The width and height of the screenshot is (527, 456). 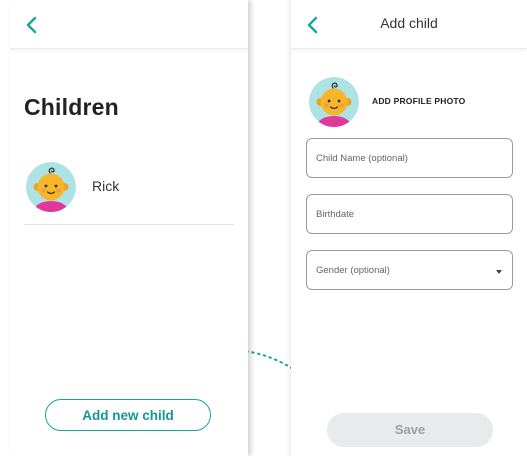 I want to click on caret-down-icon, so click(x=499, y=272).